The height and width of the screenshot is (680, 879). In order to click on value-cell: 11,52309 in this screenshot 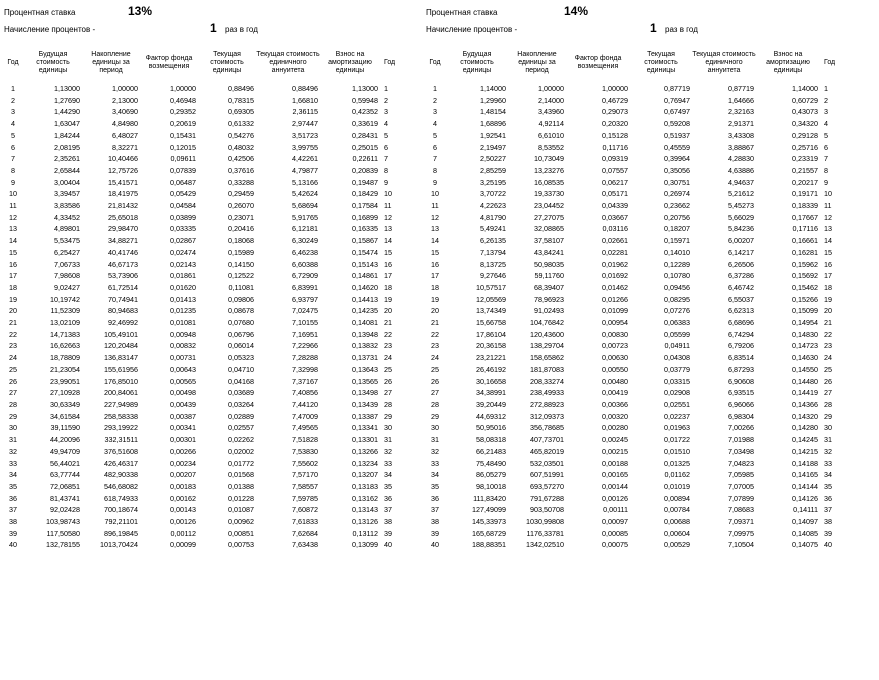, I will do `click(65, 311)`.